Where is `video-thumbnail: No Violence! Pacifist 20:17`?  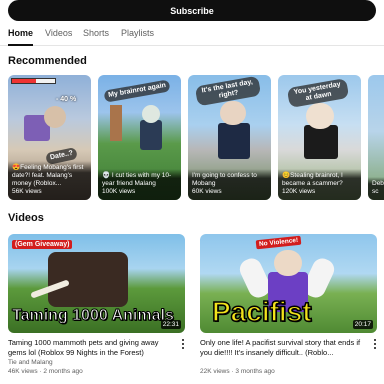
video-thumbnail: No Violence! Pacifist 20:17 is located at coordinates (288, 283).